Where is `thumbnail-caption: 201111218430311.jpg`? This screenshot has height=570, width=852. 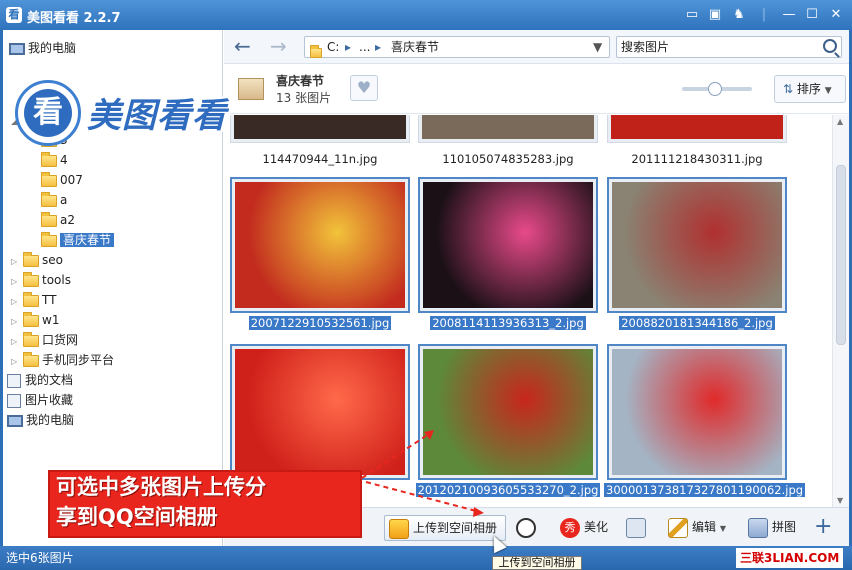 thumbnail-caption: 201111218430311.jpg is located at coordinates (697, 159).